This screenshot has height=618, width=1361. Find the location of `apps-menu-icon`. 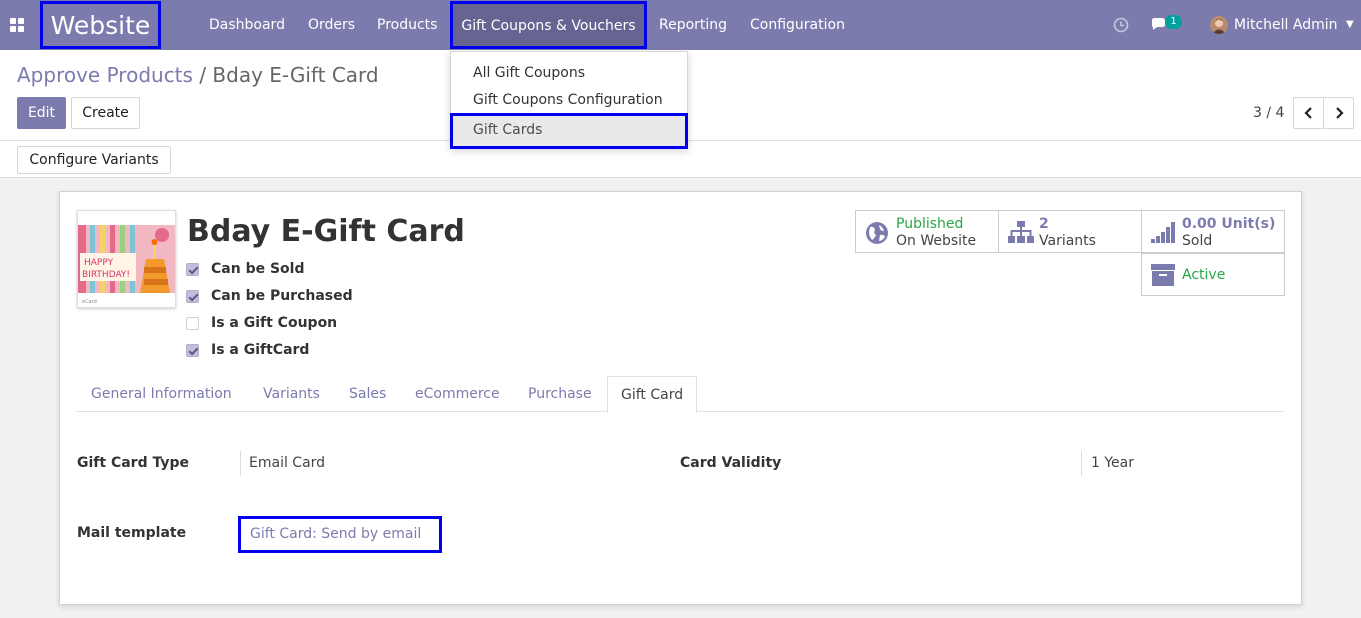

apps-menu-icon is located at coordinates (17, 25).